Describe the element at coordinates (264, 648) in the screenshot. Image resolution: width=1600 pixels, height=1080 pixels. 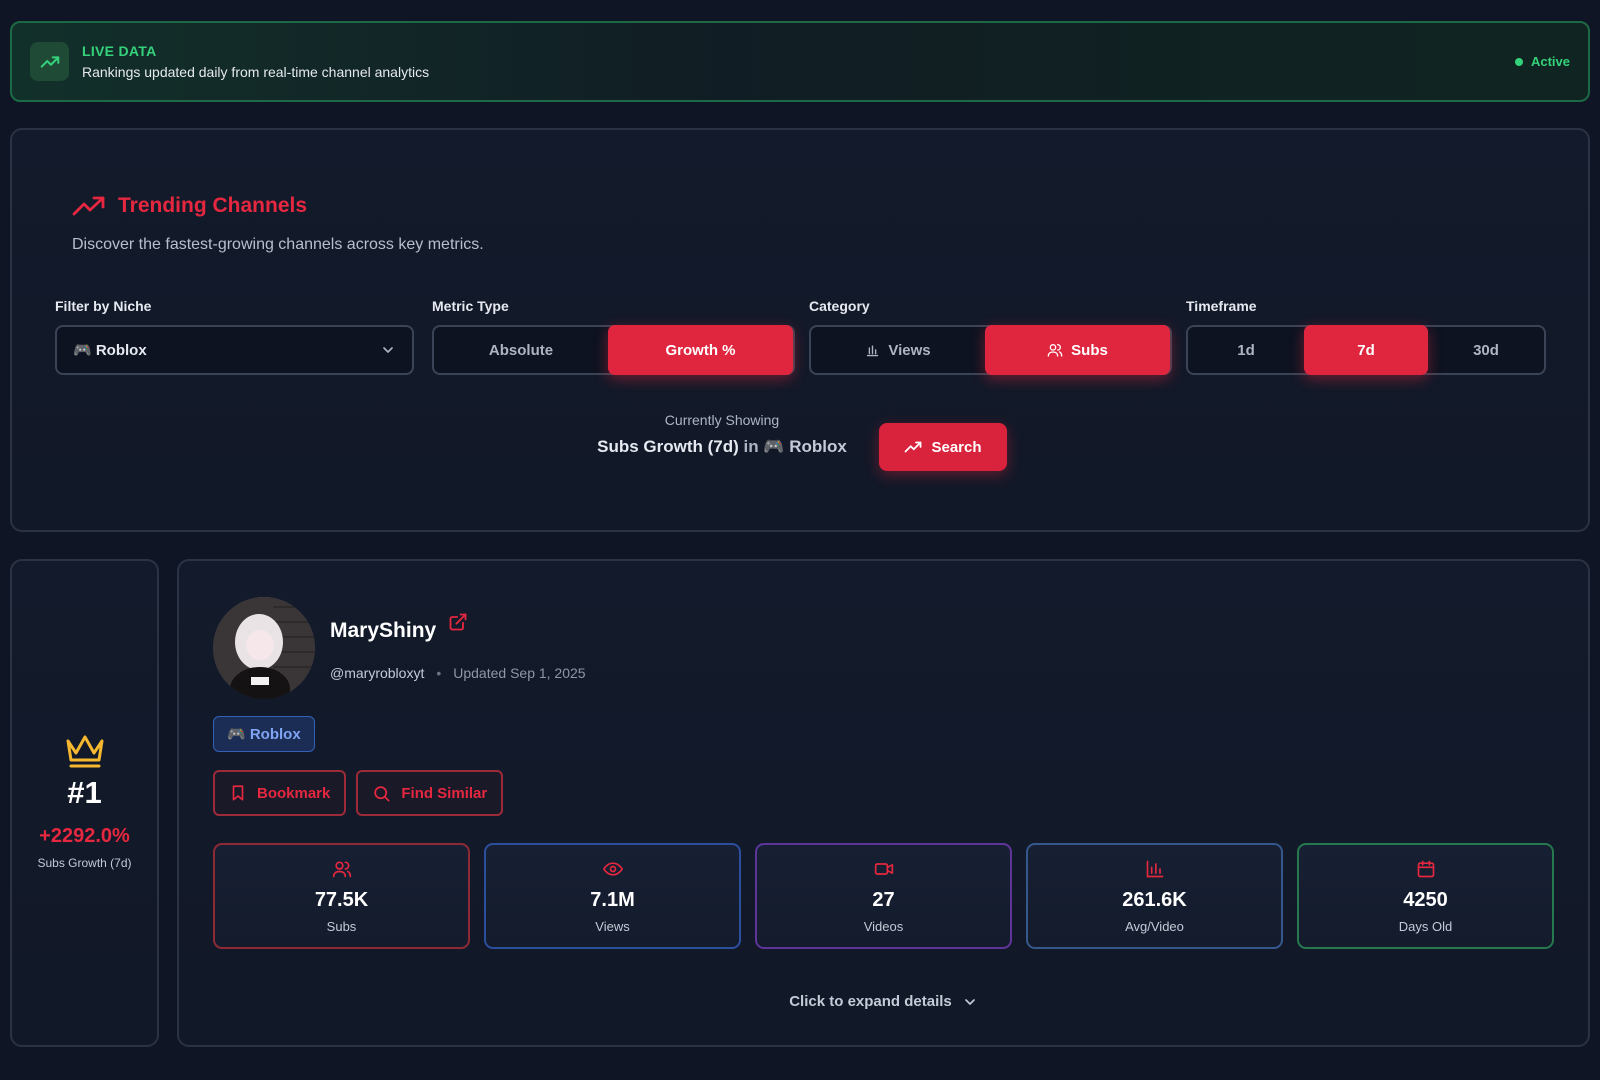
I see `avatar` at that location.